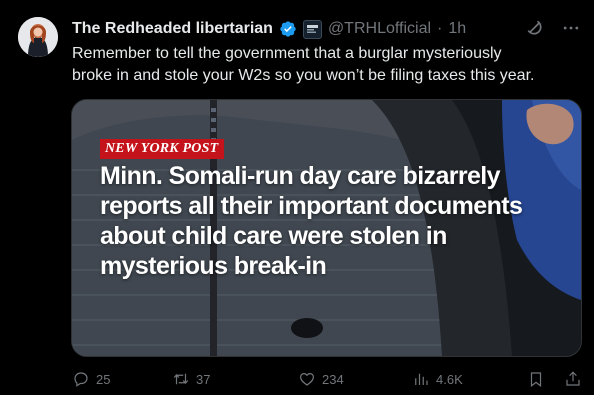 This screenshot has height=395, width=594. What do you see at coordinates (162, 149) in the screenshot?
I see `news-source-tag: NEW YORK POST` at bounding box center [162, 149].